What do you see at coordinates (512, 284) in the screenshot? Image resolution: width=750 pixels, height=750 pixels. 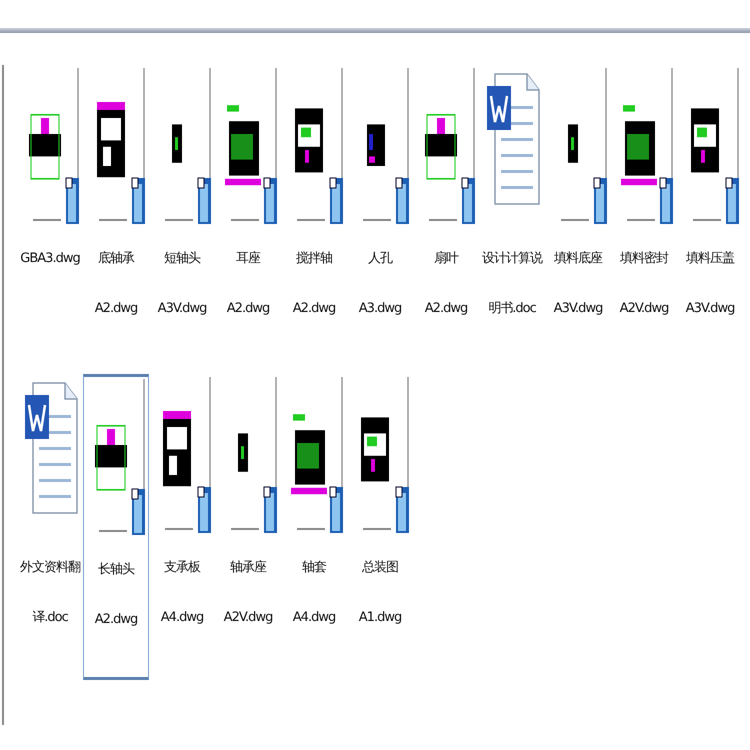 I see `file-name: 设计计算说 明书.doc` at bounding box center [512, 284].